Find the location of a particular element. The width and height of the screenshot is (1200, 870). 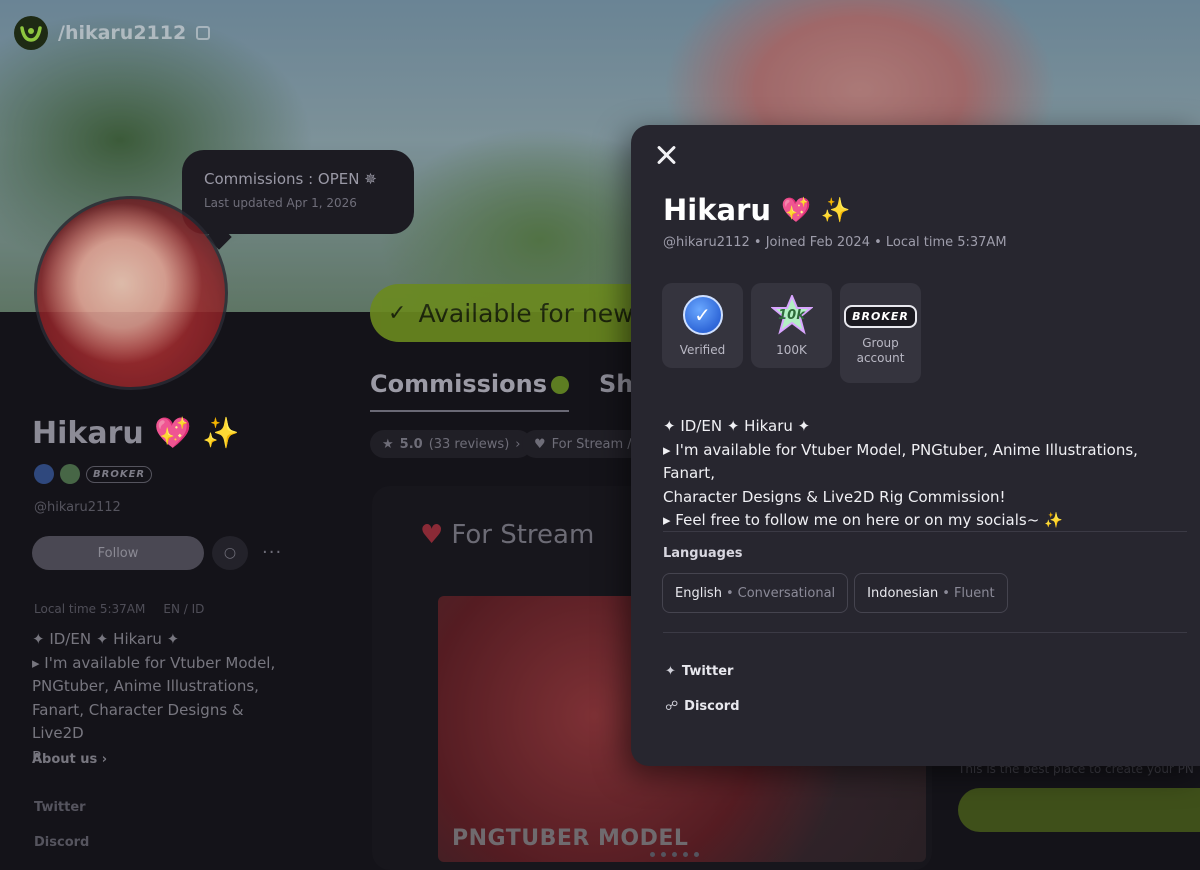

tab-label: Commissions is located at coordinates (458, 384).